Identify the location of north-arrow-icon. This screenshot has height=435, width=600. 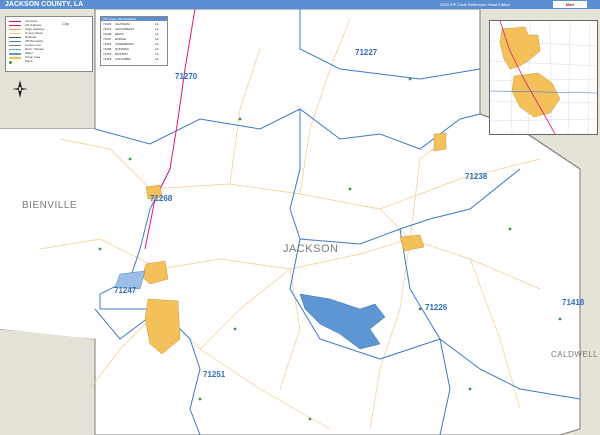
(20, 89).